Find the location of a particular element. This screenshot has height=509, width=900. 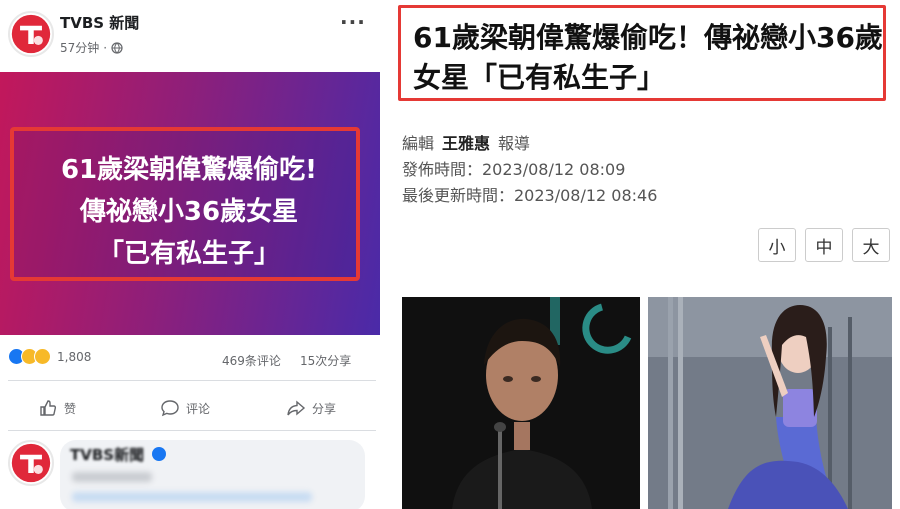

post-meta: 57分钟 · is located at coordinates (91, 47).